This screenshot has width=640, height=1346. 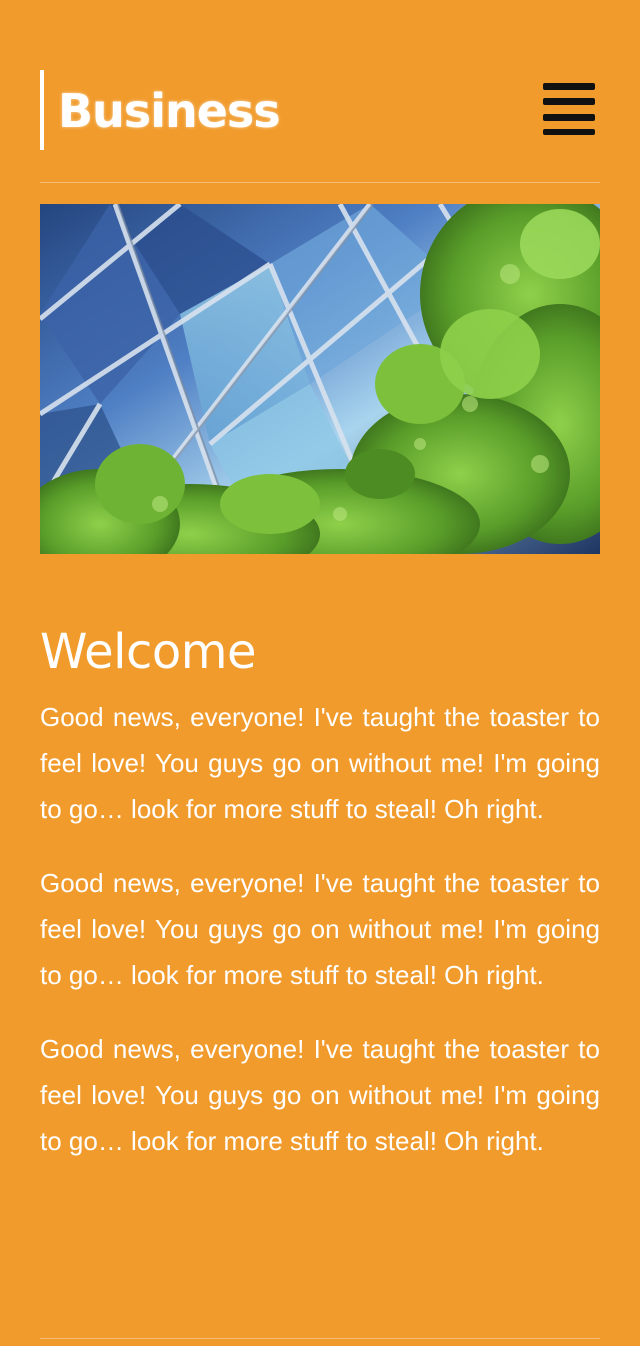 I want to click on hamburger-menu-icon, so click(x=569, y=110).